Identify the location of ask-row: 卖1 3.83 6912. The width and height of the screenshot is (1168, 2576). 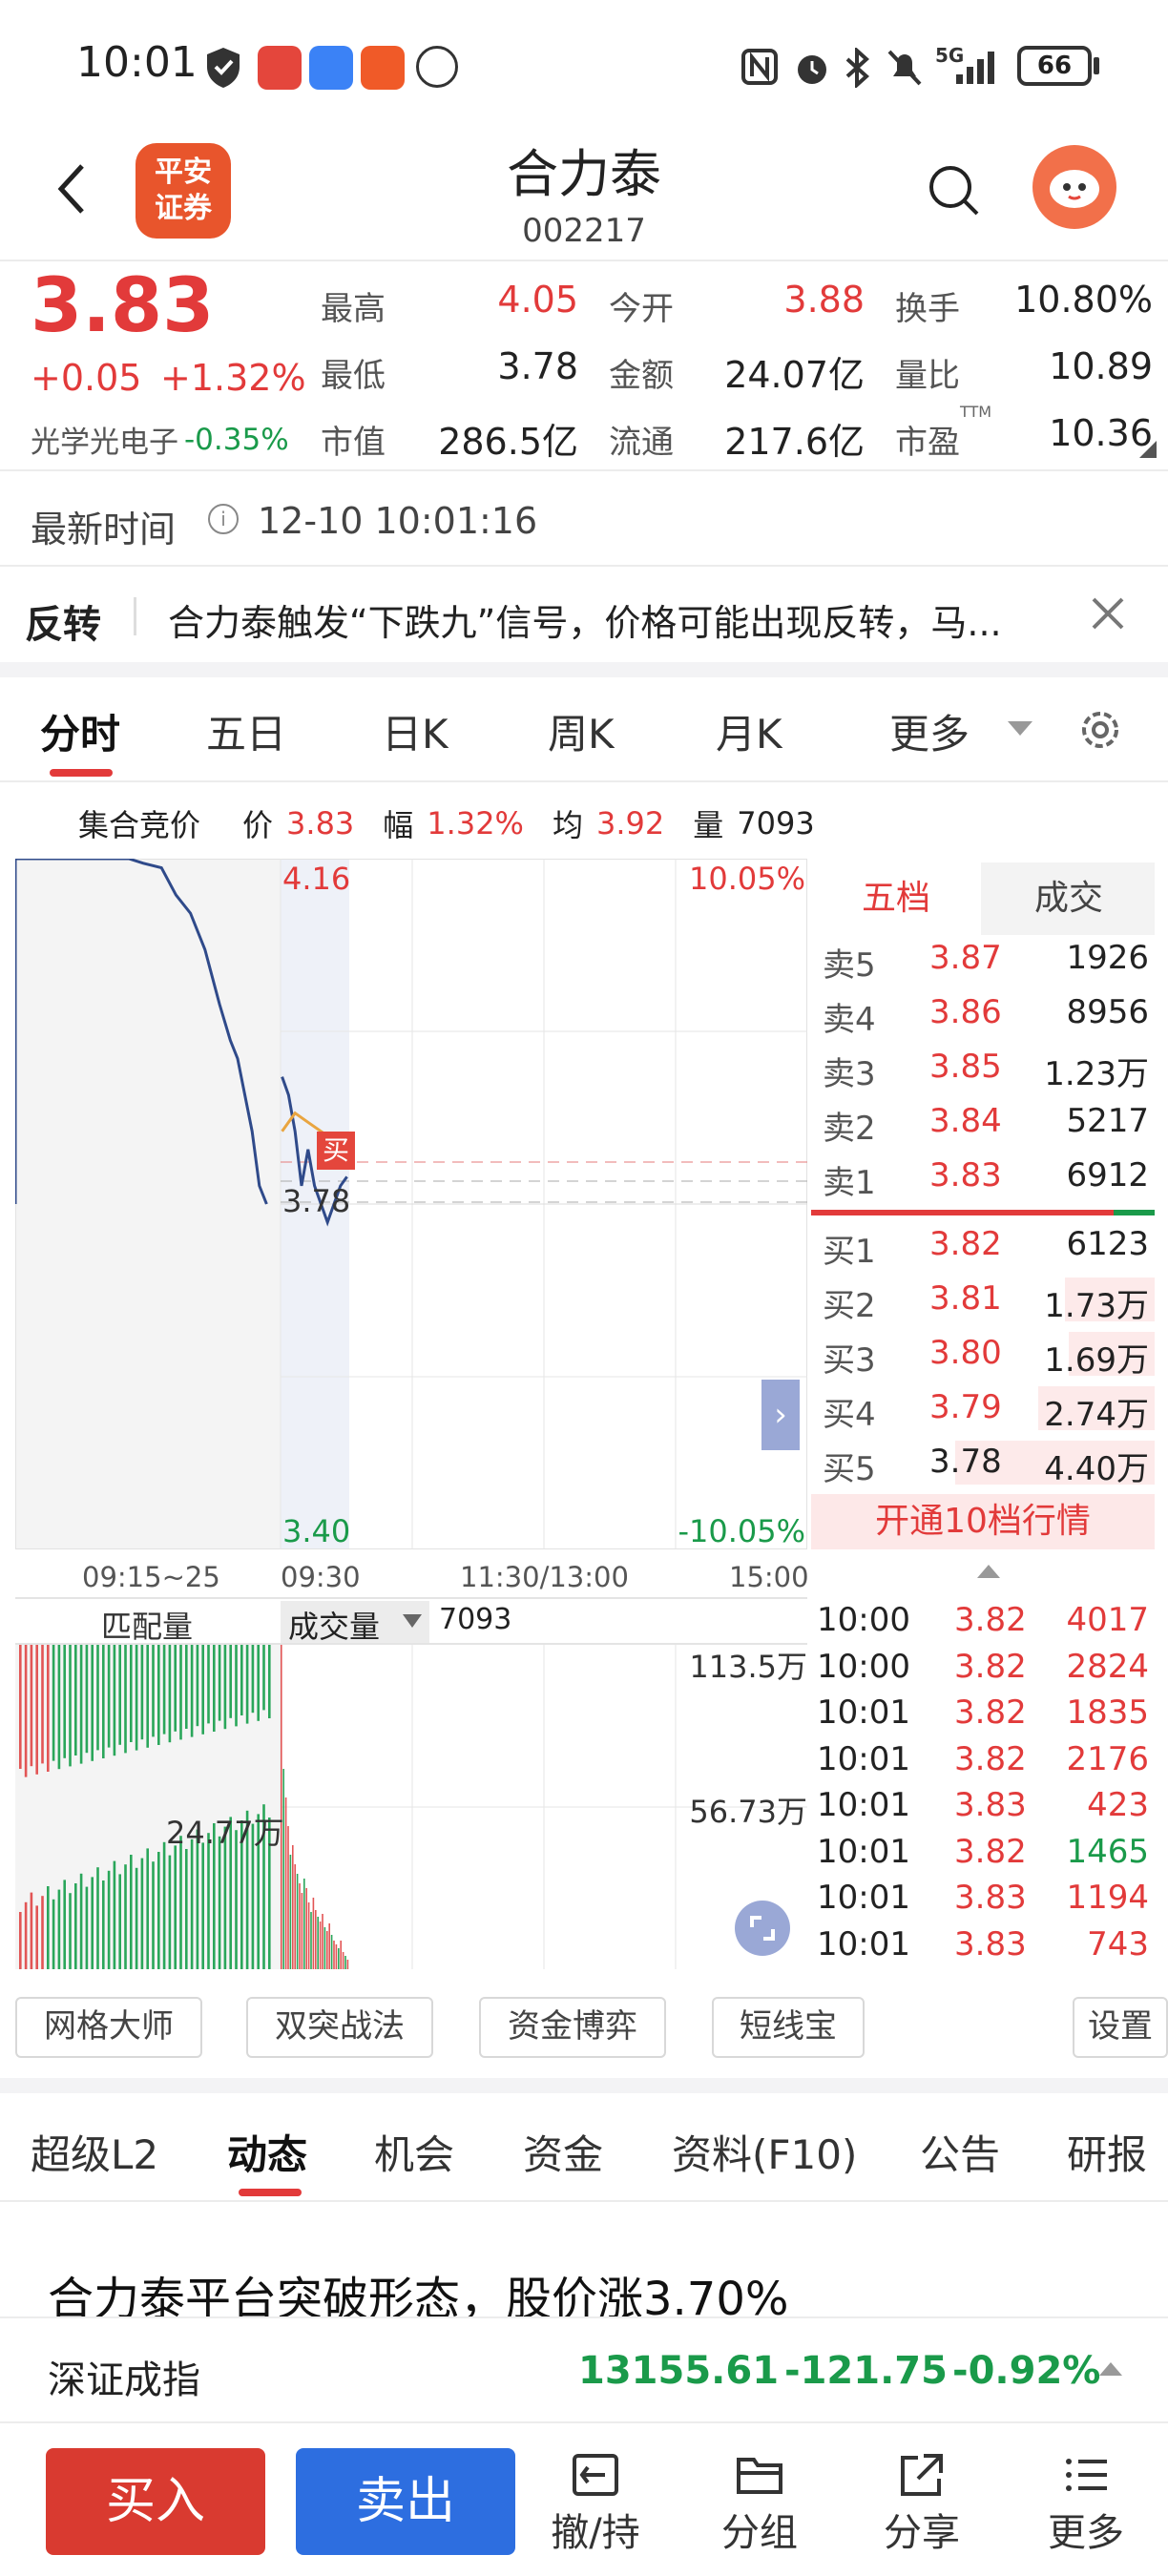
(983, 1176).